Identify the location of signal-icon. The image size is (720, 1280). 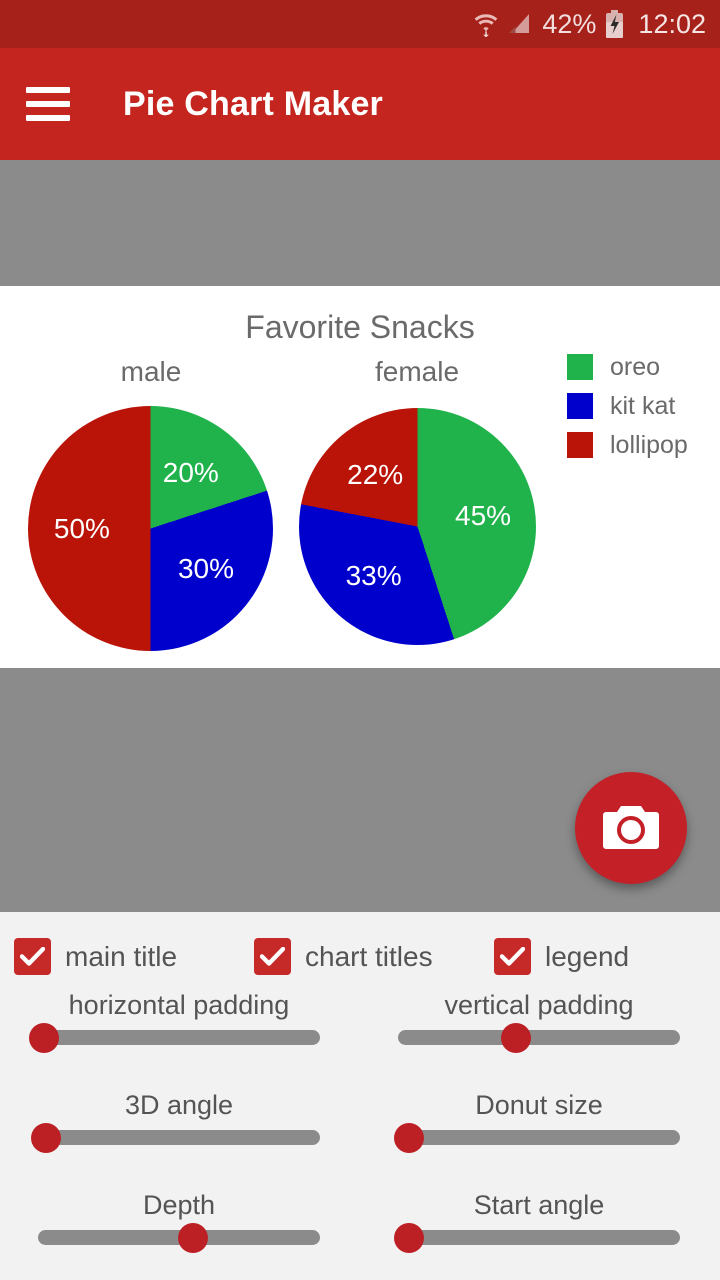
(520, 24).